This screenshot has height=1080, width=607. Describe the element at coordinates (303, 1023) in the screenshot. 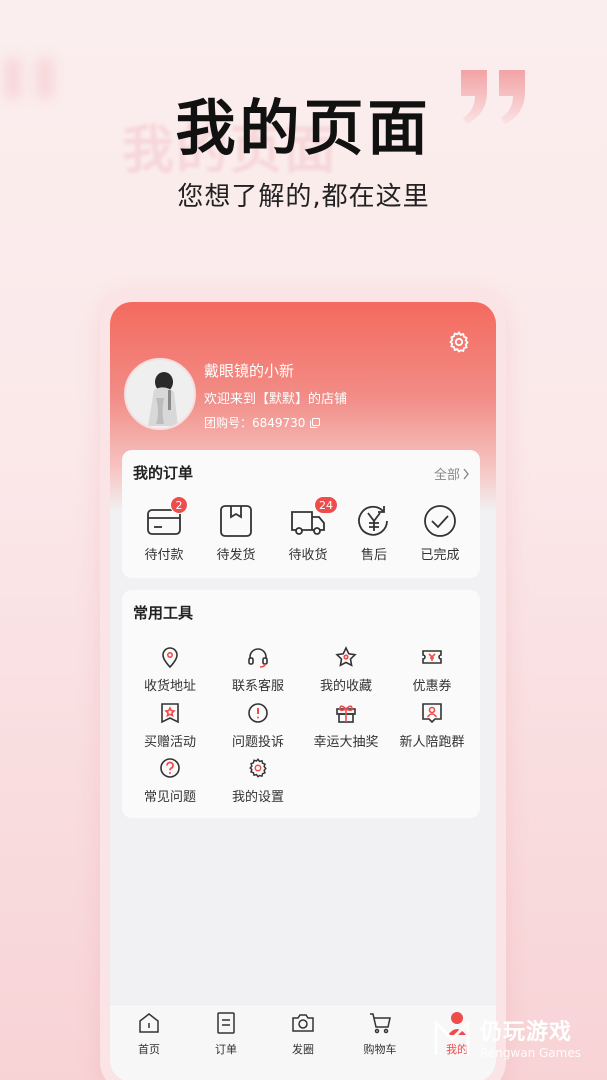

I see `camera-icon` at that location.